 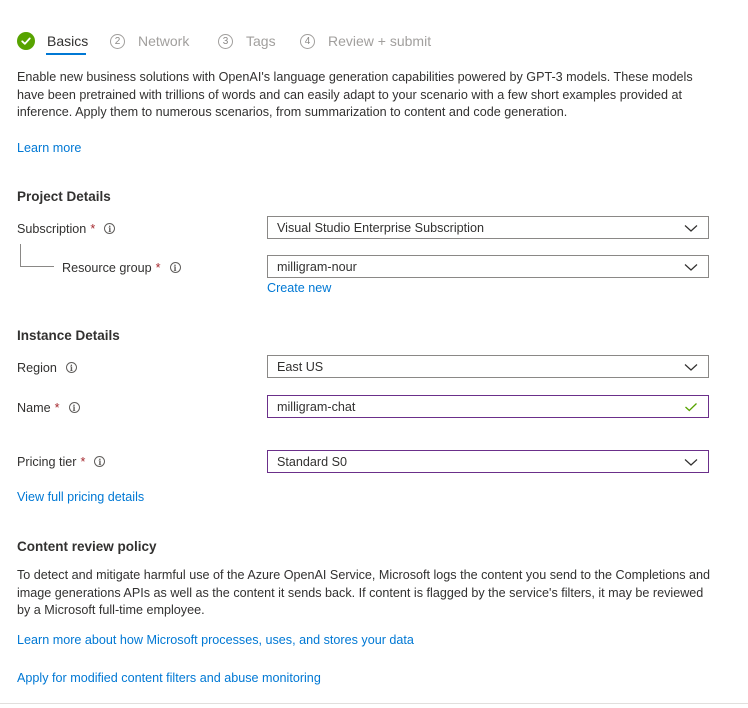 I want to click on learn-more-link: Learn more, so click(x=49, y=148).